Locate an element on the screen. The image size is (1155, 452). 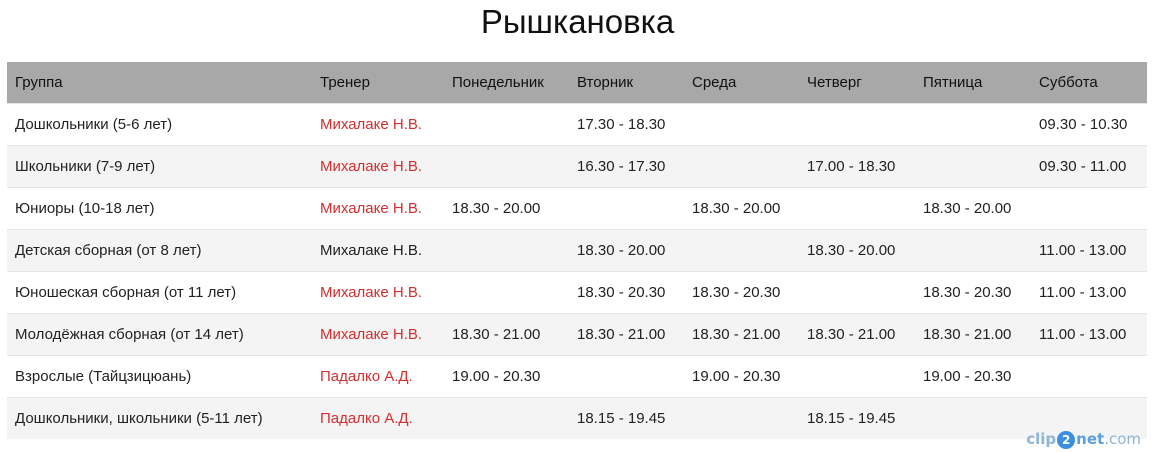
cell-group: Дошкольники, школьники (5-11 лет) is located at coordinates (159, 417).